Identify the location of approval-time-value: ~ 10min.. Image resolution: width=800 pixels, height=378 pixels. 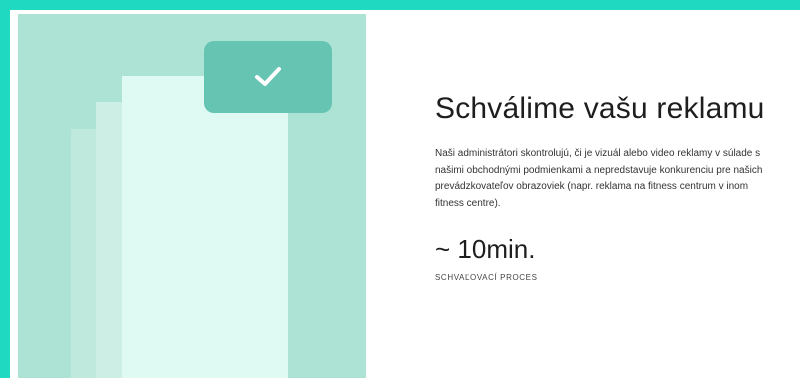
(485, 249).